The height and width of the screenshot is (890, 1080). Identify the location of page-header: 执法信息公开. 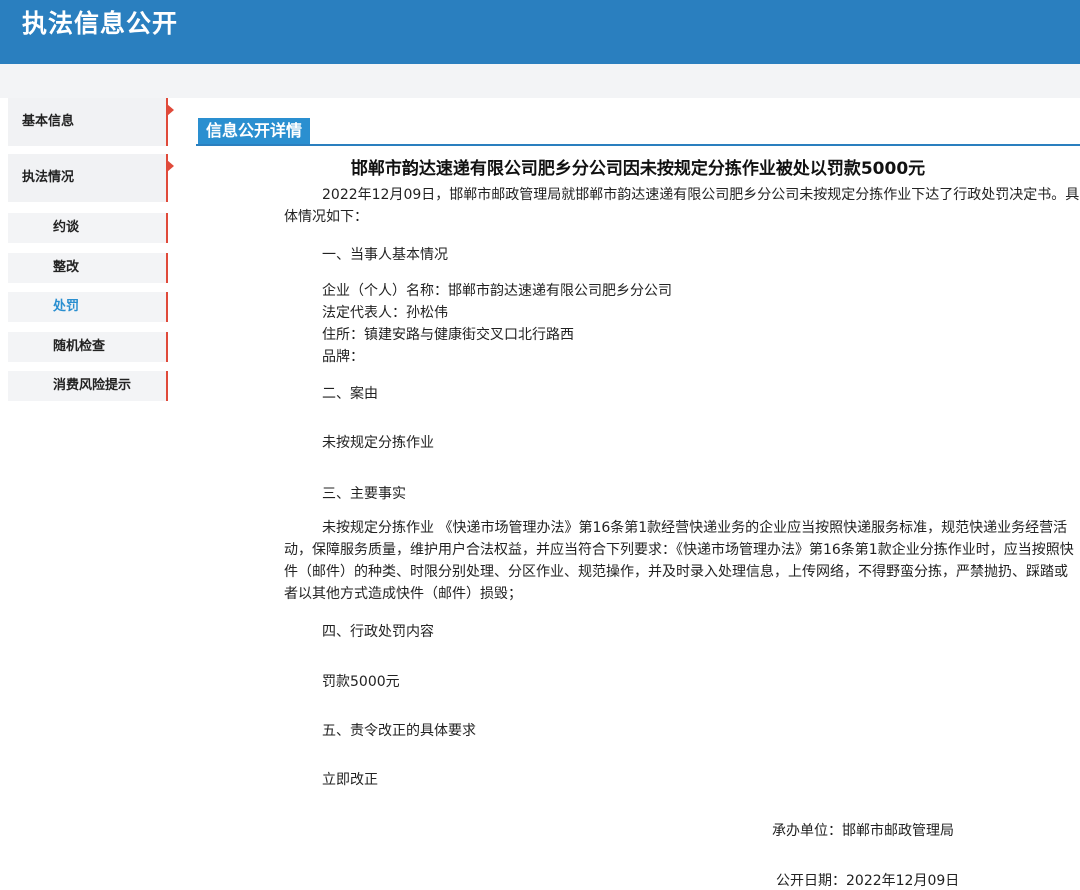
(540, 32).